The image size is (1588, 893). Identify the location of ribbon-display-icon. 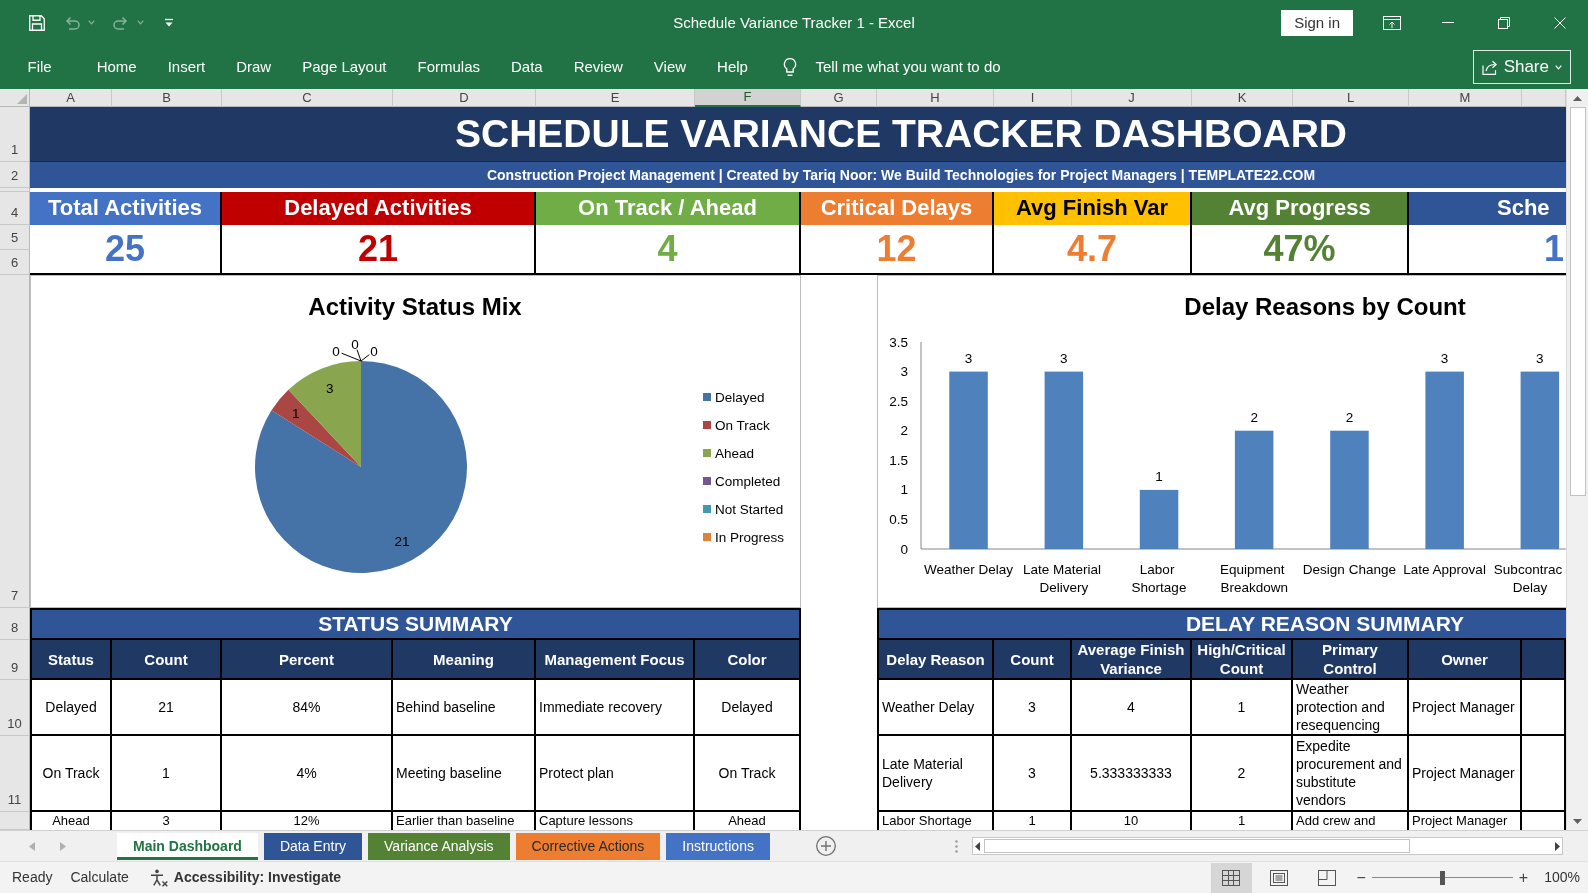
(1392, 22).